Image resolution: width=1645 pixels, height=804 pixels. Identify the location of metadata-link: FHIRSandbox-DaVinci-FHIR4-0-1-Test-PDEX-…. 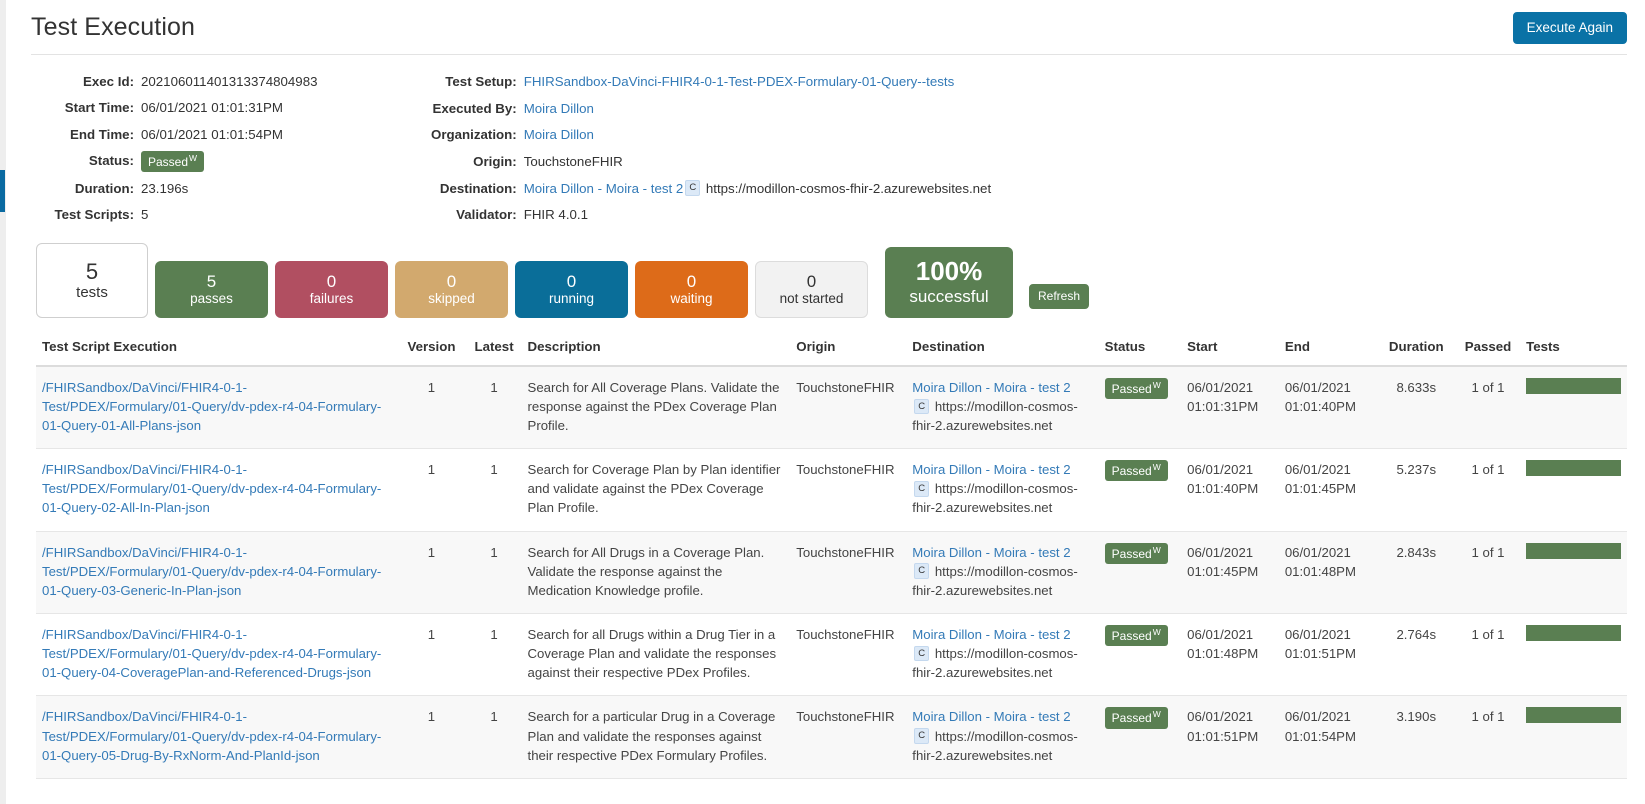
(739, 81).